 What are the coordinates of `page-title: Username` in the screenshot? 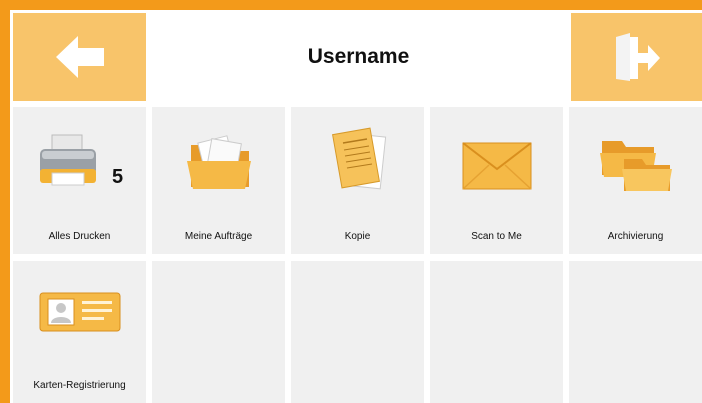 It's located at (358, 56).